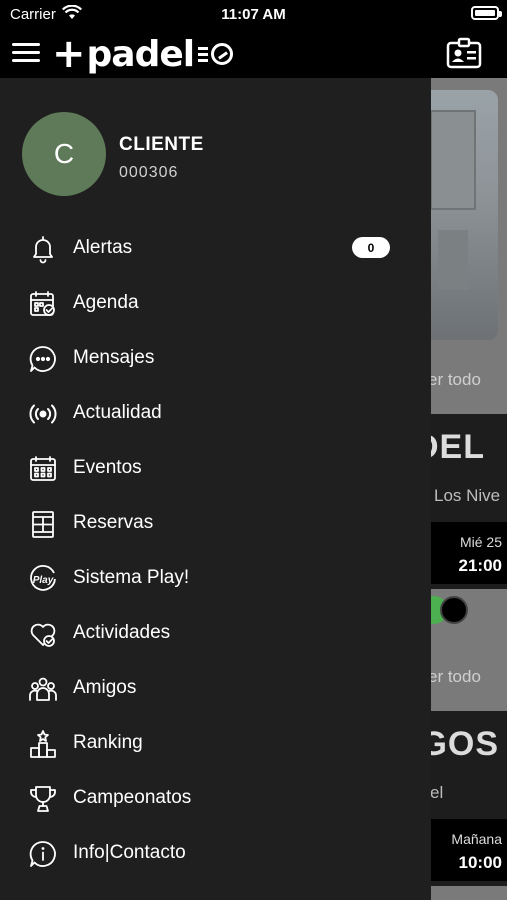  What do you see at coordinates (117, 412) in the screenshot?
I see `menu-label: Actualidad` at bounding box center [117, 412].